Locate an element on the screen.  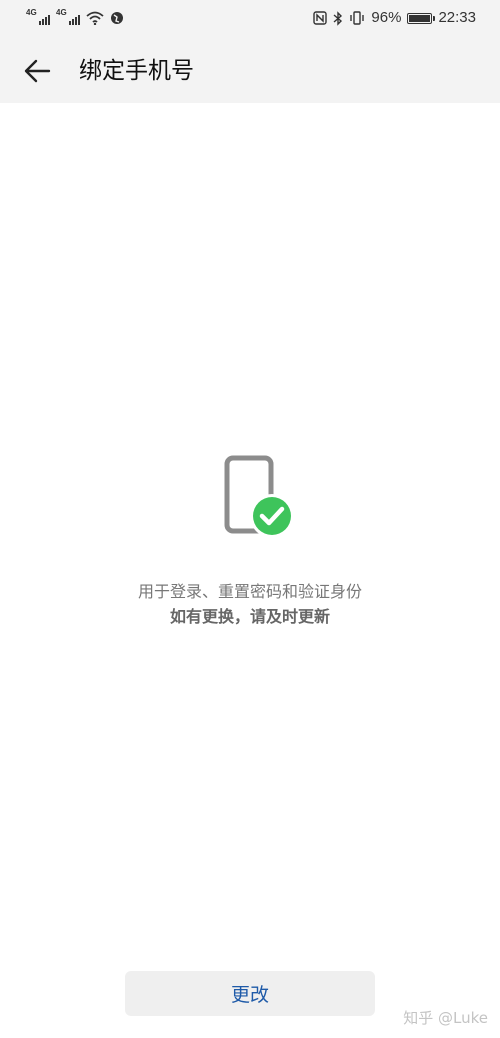
vibrate-icon is located at coordinates (357, 18).